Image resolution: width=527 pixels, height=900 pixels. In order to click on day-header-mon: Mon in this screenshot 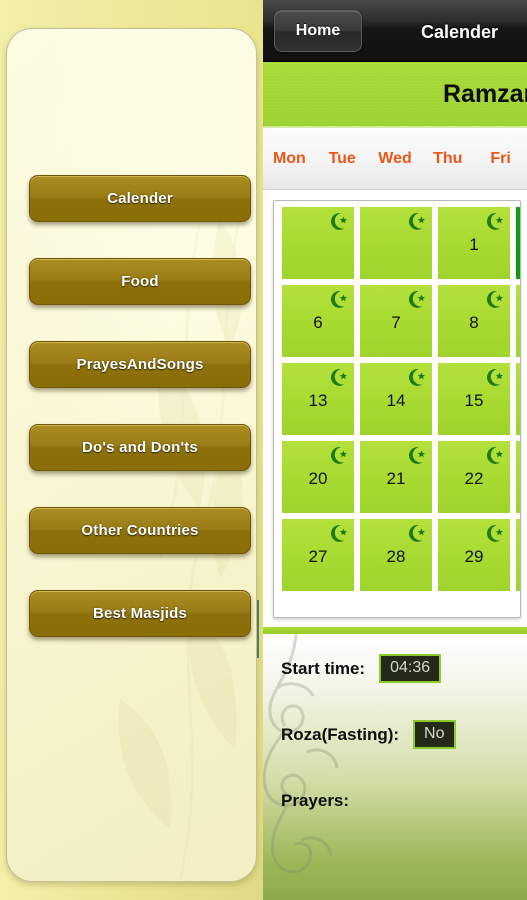, I will do `click(289, 158)`.